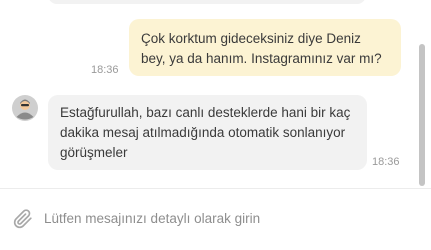 This screenshot has height=250, width=431. Describe the element at coordinates (207, 2) in the screenshot. I see `previous-message-bubble` at that location.